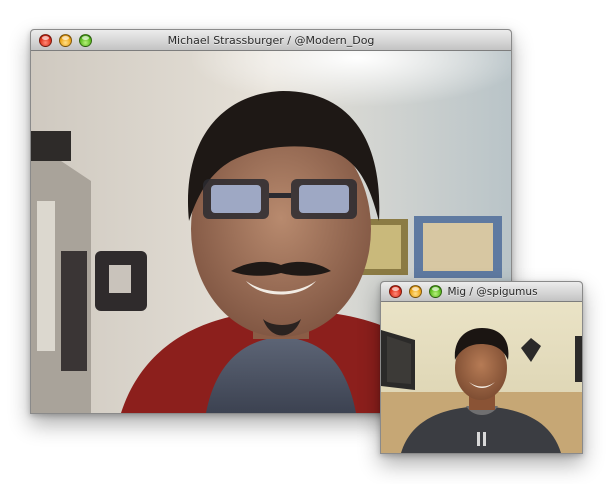 The image size is (612, 484). What do you see at coordinates (492, 292) in the screenshot?
I see `pip-window-title: Mig / @spigumus` at bounding box center [492, 292].